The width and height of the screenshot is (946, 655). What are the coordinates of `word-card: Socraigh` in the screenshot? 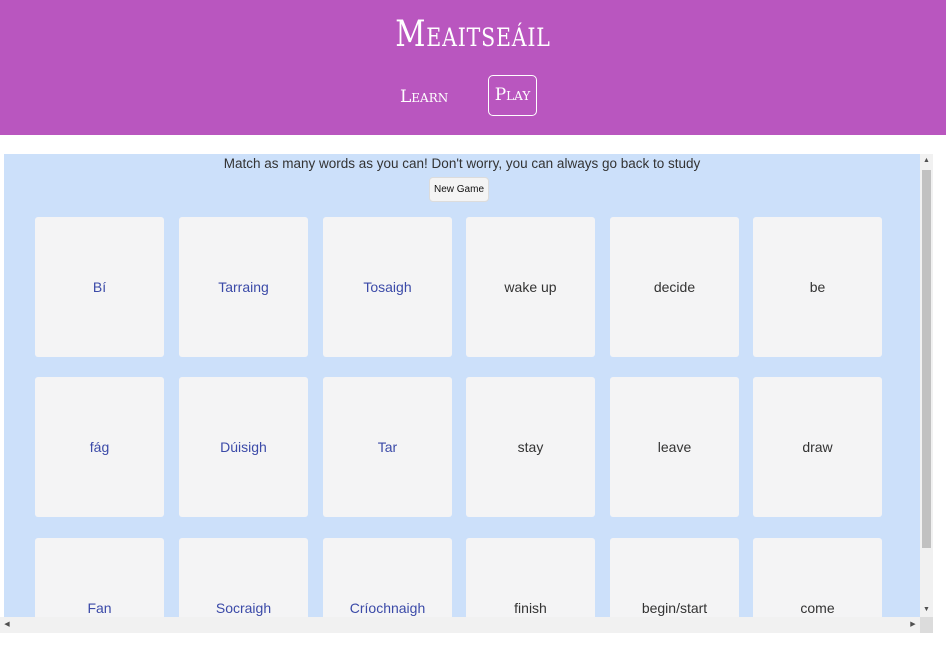 It's located at (243, 577).